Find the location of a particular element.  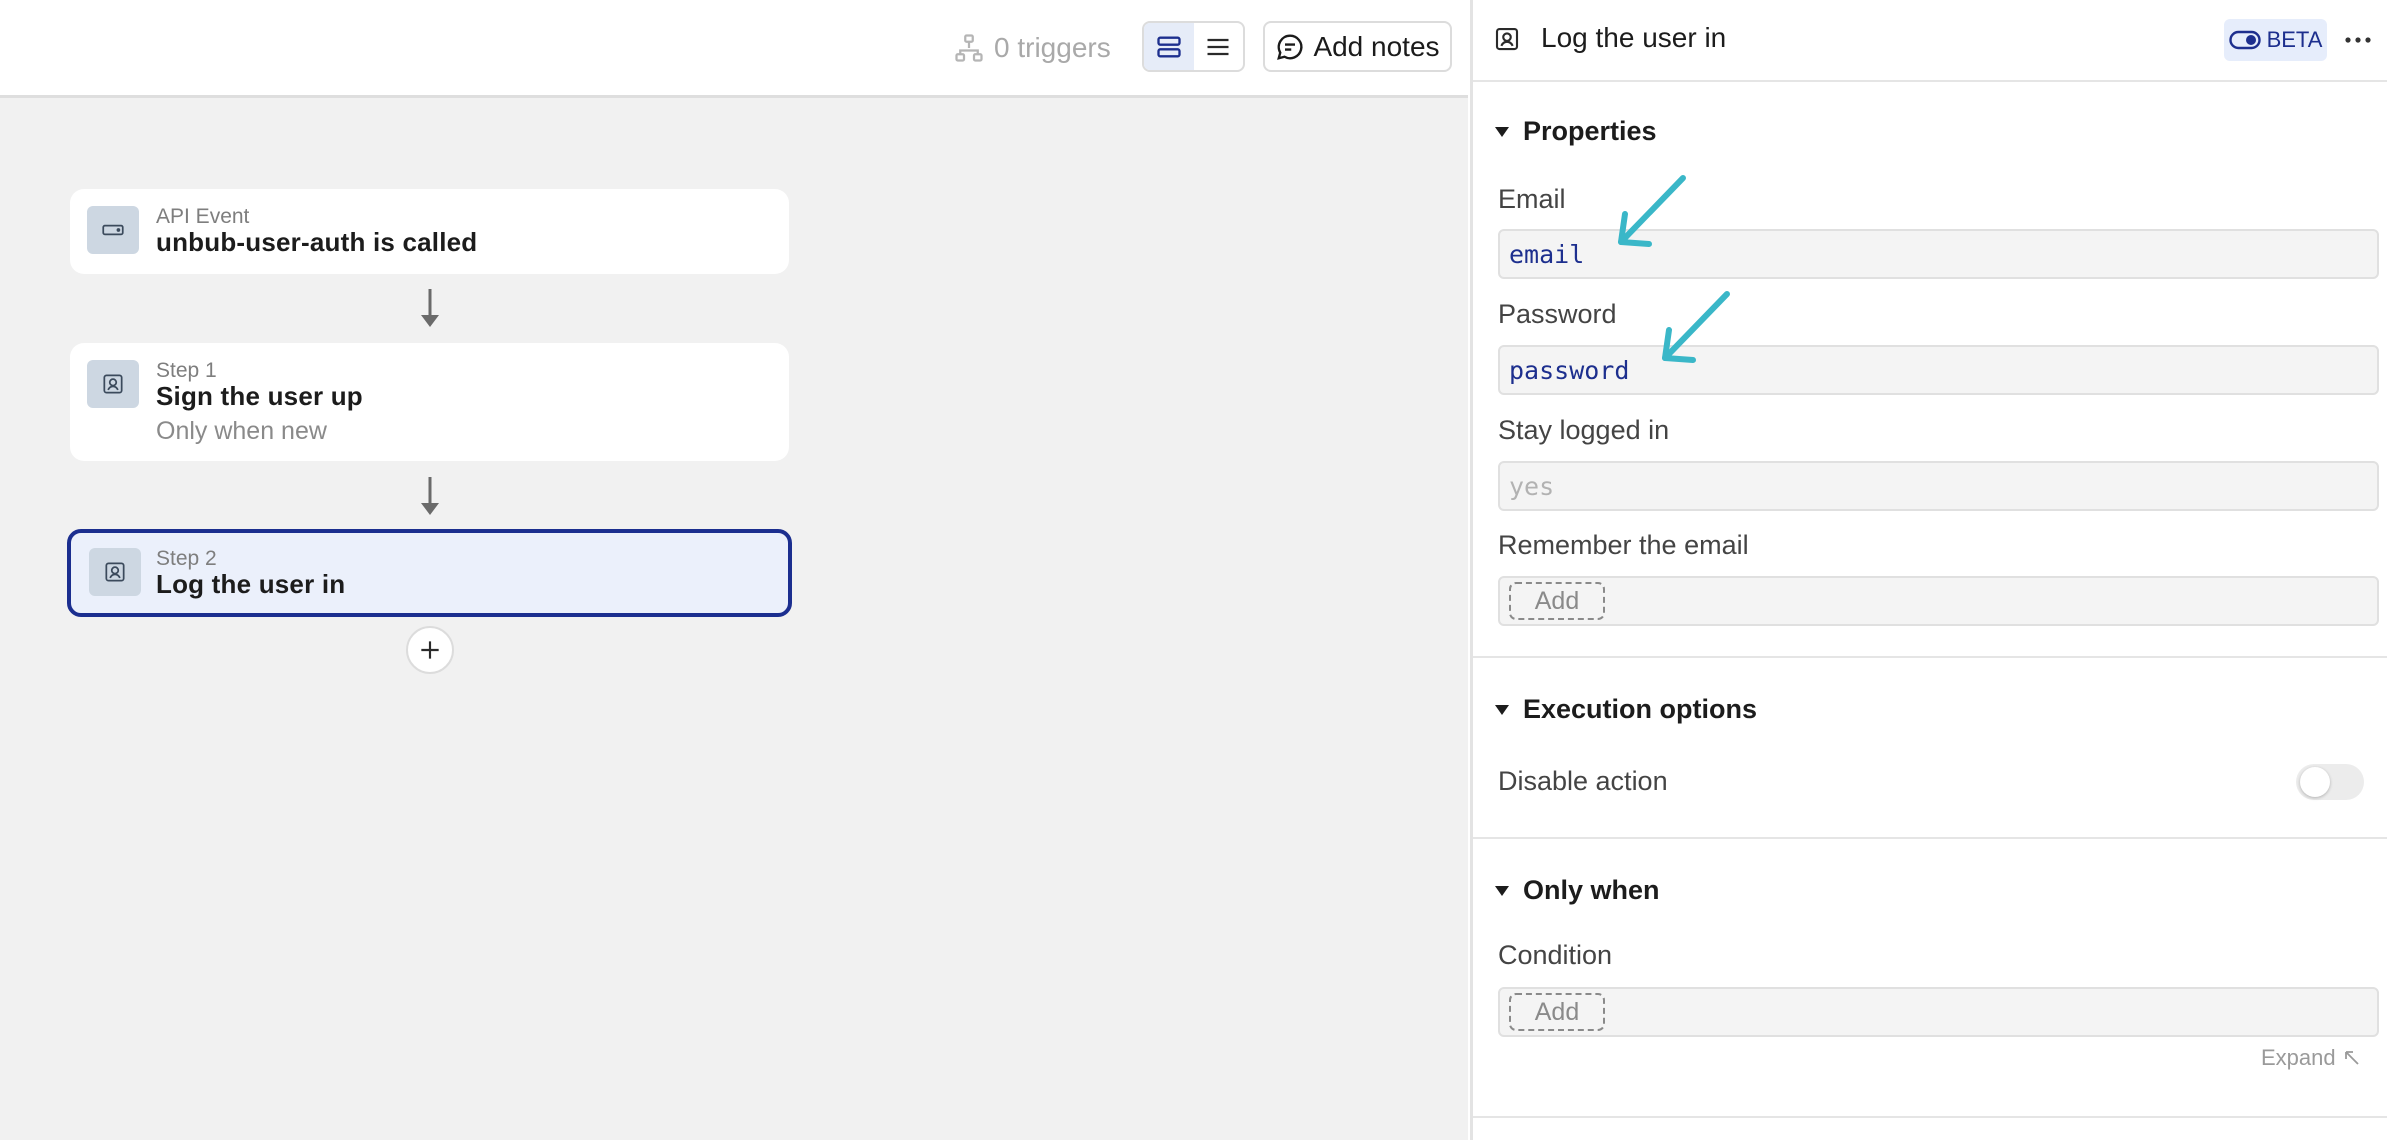

card-kind: Step 2 is located at coordinates (186, 558).